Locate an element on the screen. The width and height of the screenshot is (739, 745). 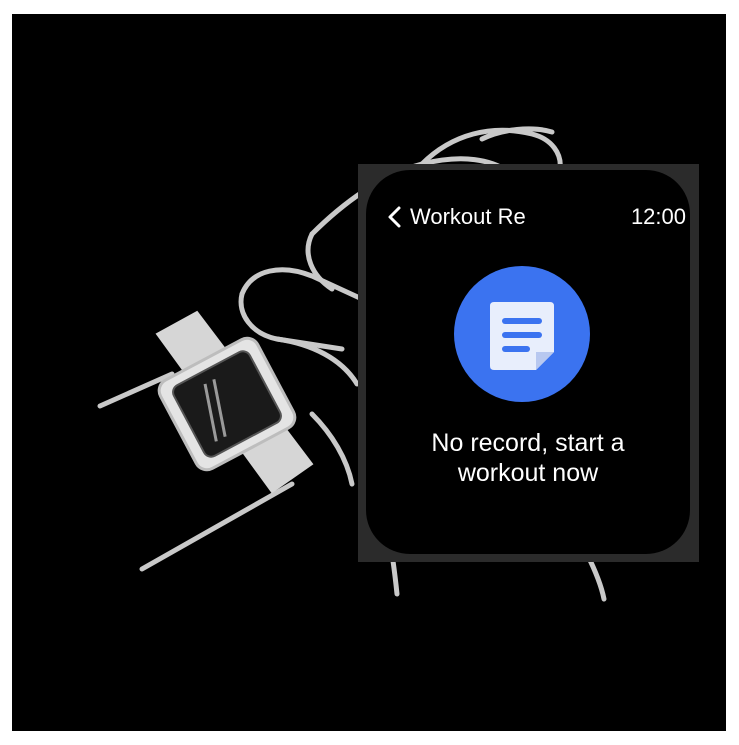
document-icon is located at coordinates (522, 334).